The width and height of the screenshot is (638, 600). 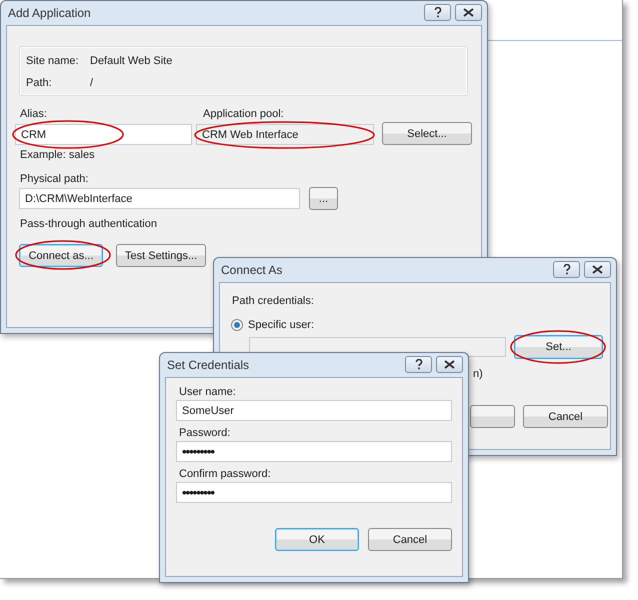 What do you see at coordinates (410, 539) in the screenshot?
I see `dialog-button: Cancel` at bounding box center [410, 539].